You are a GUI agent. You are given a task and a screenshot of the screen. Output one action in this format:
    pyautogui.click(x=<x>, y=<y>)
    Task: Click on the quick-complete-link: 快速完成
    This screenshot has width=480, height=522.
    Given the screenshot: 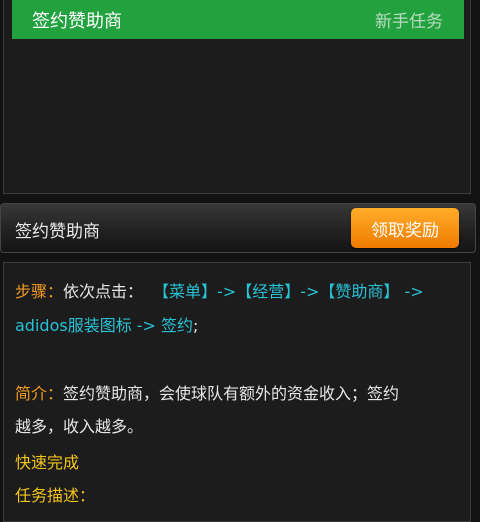 What is the action you would take?
    pyautogui.click(x=47, y=463)
    